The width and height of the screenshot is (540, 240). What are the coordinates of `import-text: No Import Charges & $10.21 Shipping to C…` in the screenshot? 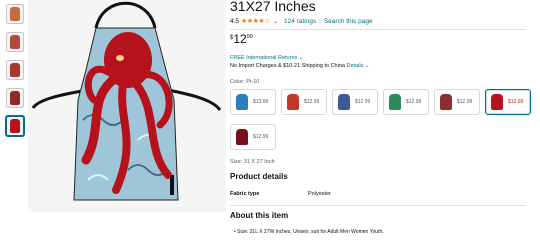 It's located at (287, 66).